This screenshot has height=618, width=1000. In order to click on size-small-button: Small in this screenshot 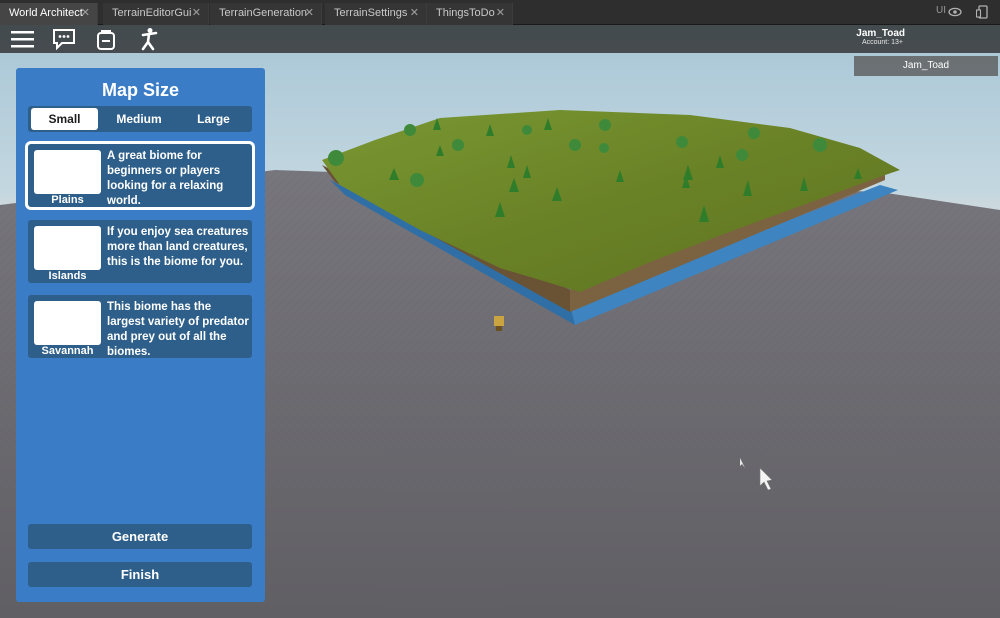, I will do `click(64, 119)`.